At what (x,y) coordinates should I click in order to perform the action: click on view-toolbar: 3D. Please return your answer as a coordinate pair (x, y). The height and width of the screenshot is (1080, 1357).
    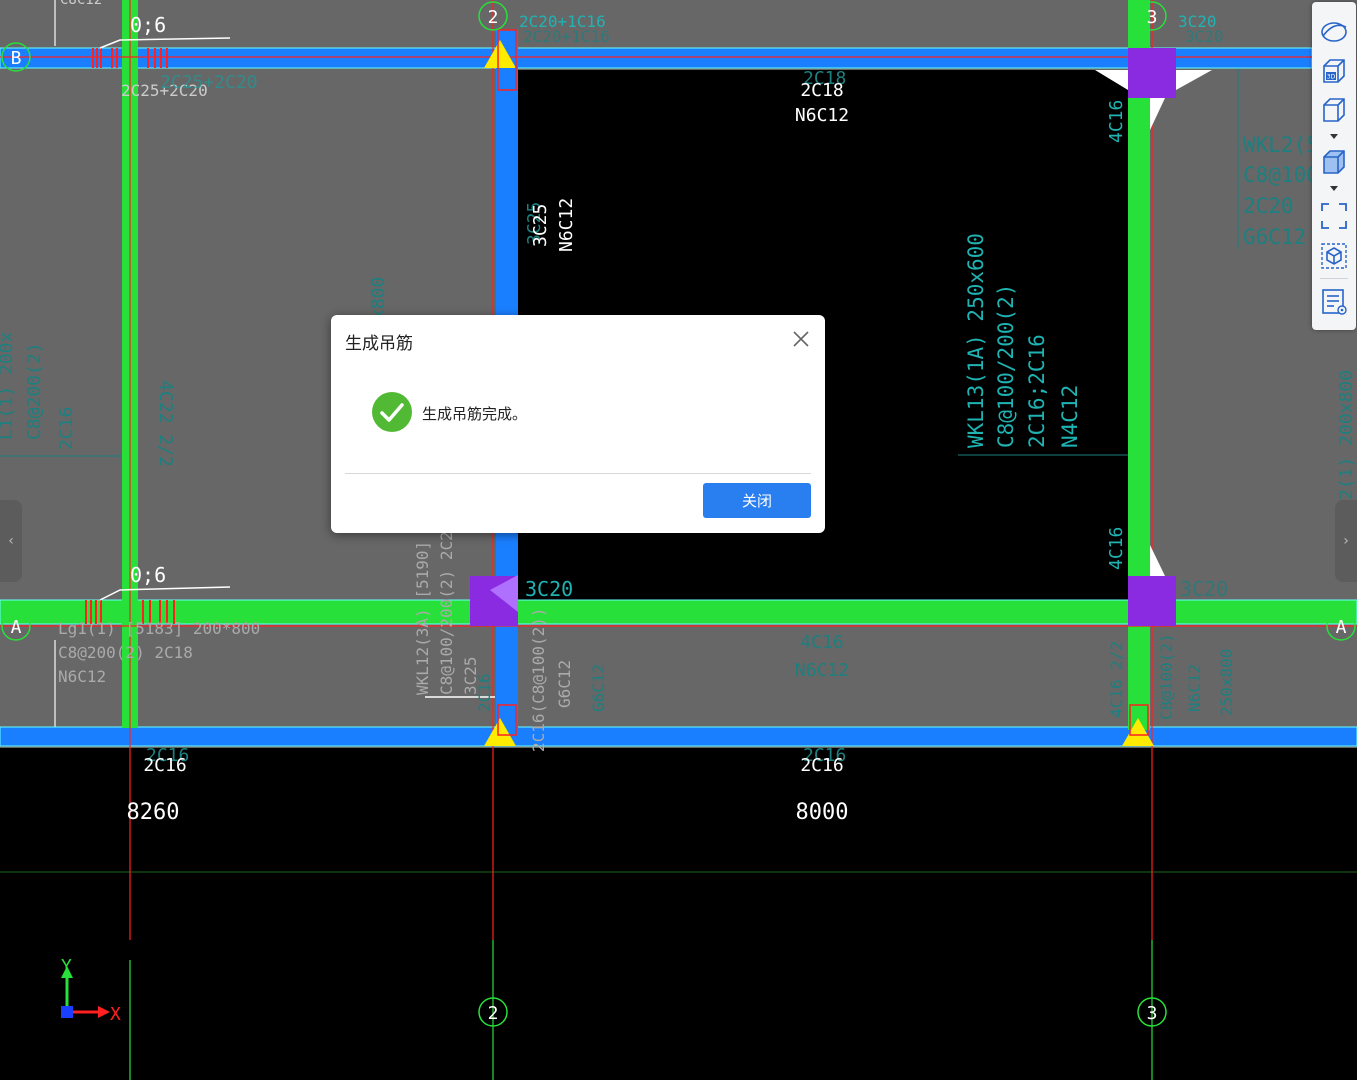
    Looking at the image, I should click on (1334, 166).